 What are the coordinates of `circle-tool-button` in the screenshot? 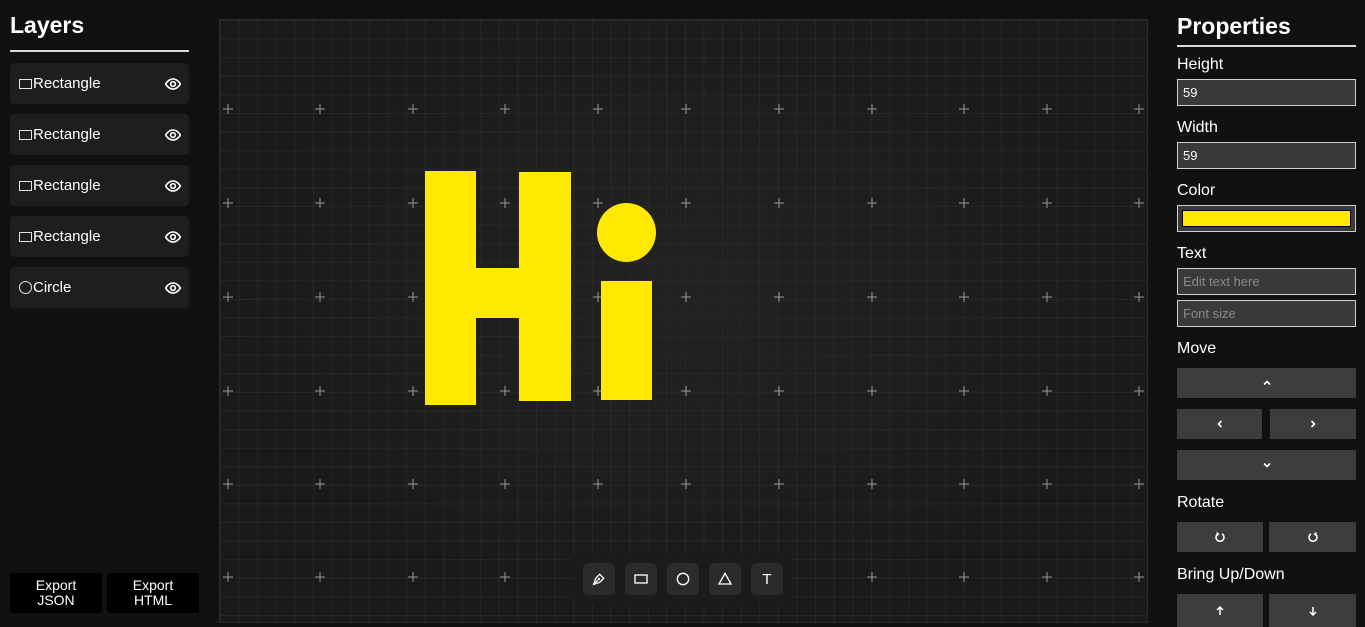 It's located at (683, 579).